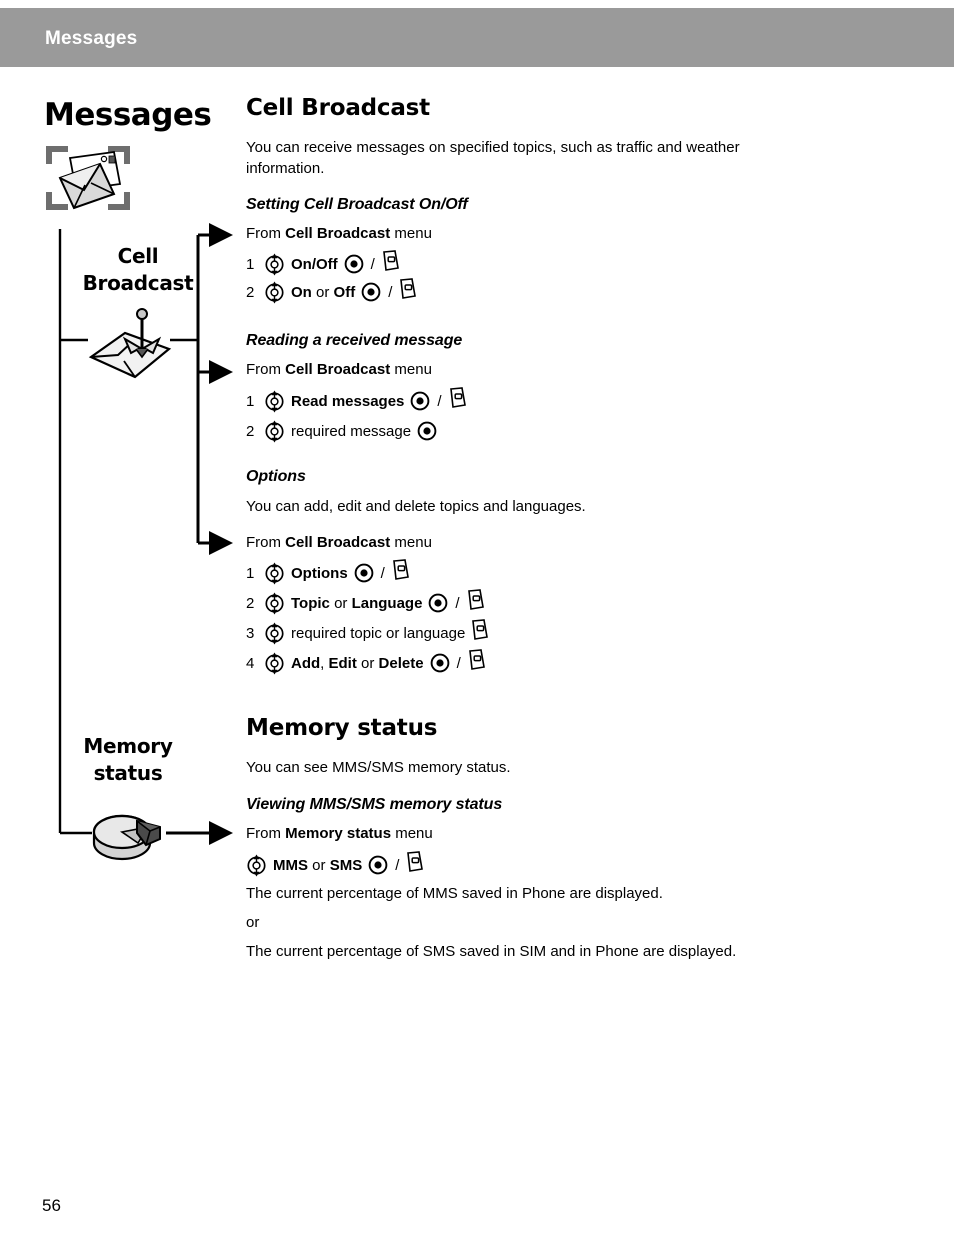 The image size is (954, 1243). I want to click on step-label: On/Off, so click(314, 264).